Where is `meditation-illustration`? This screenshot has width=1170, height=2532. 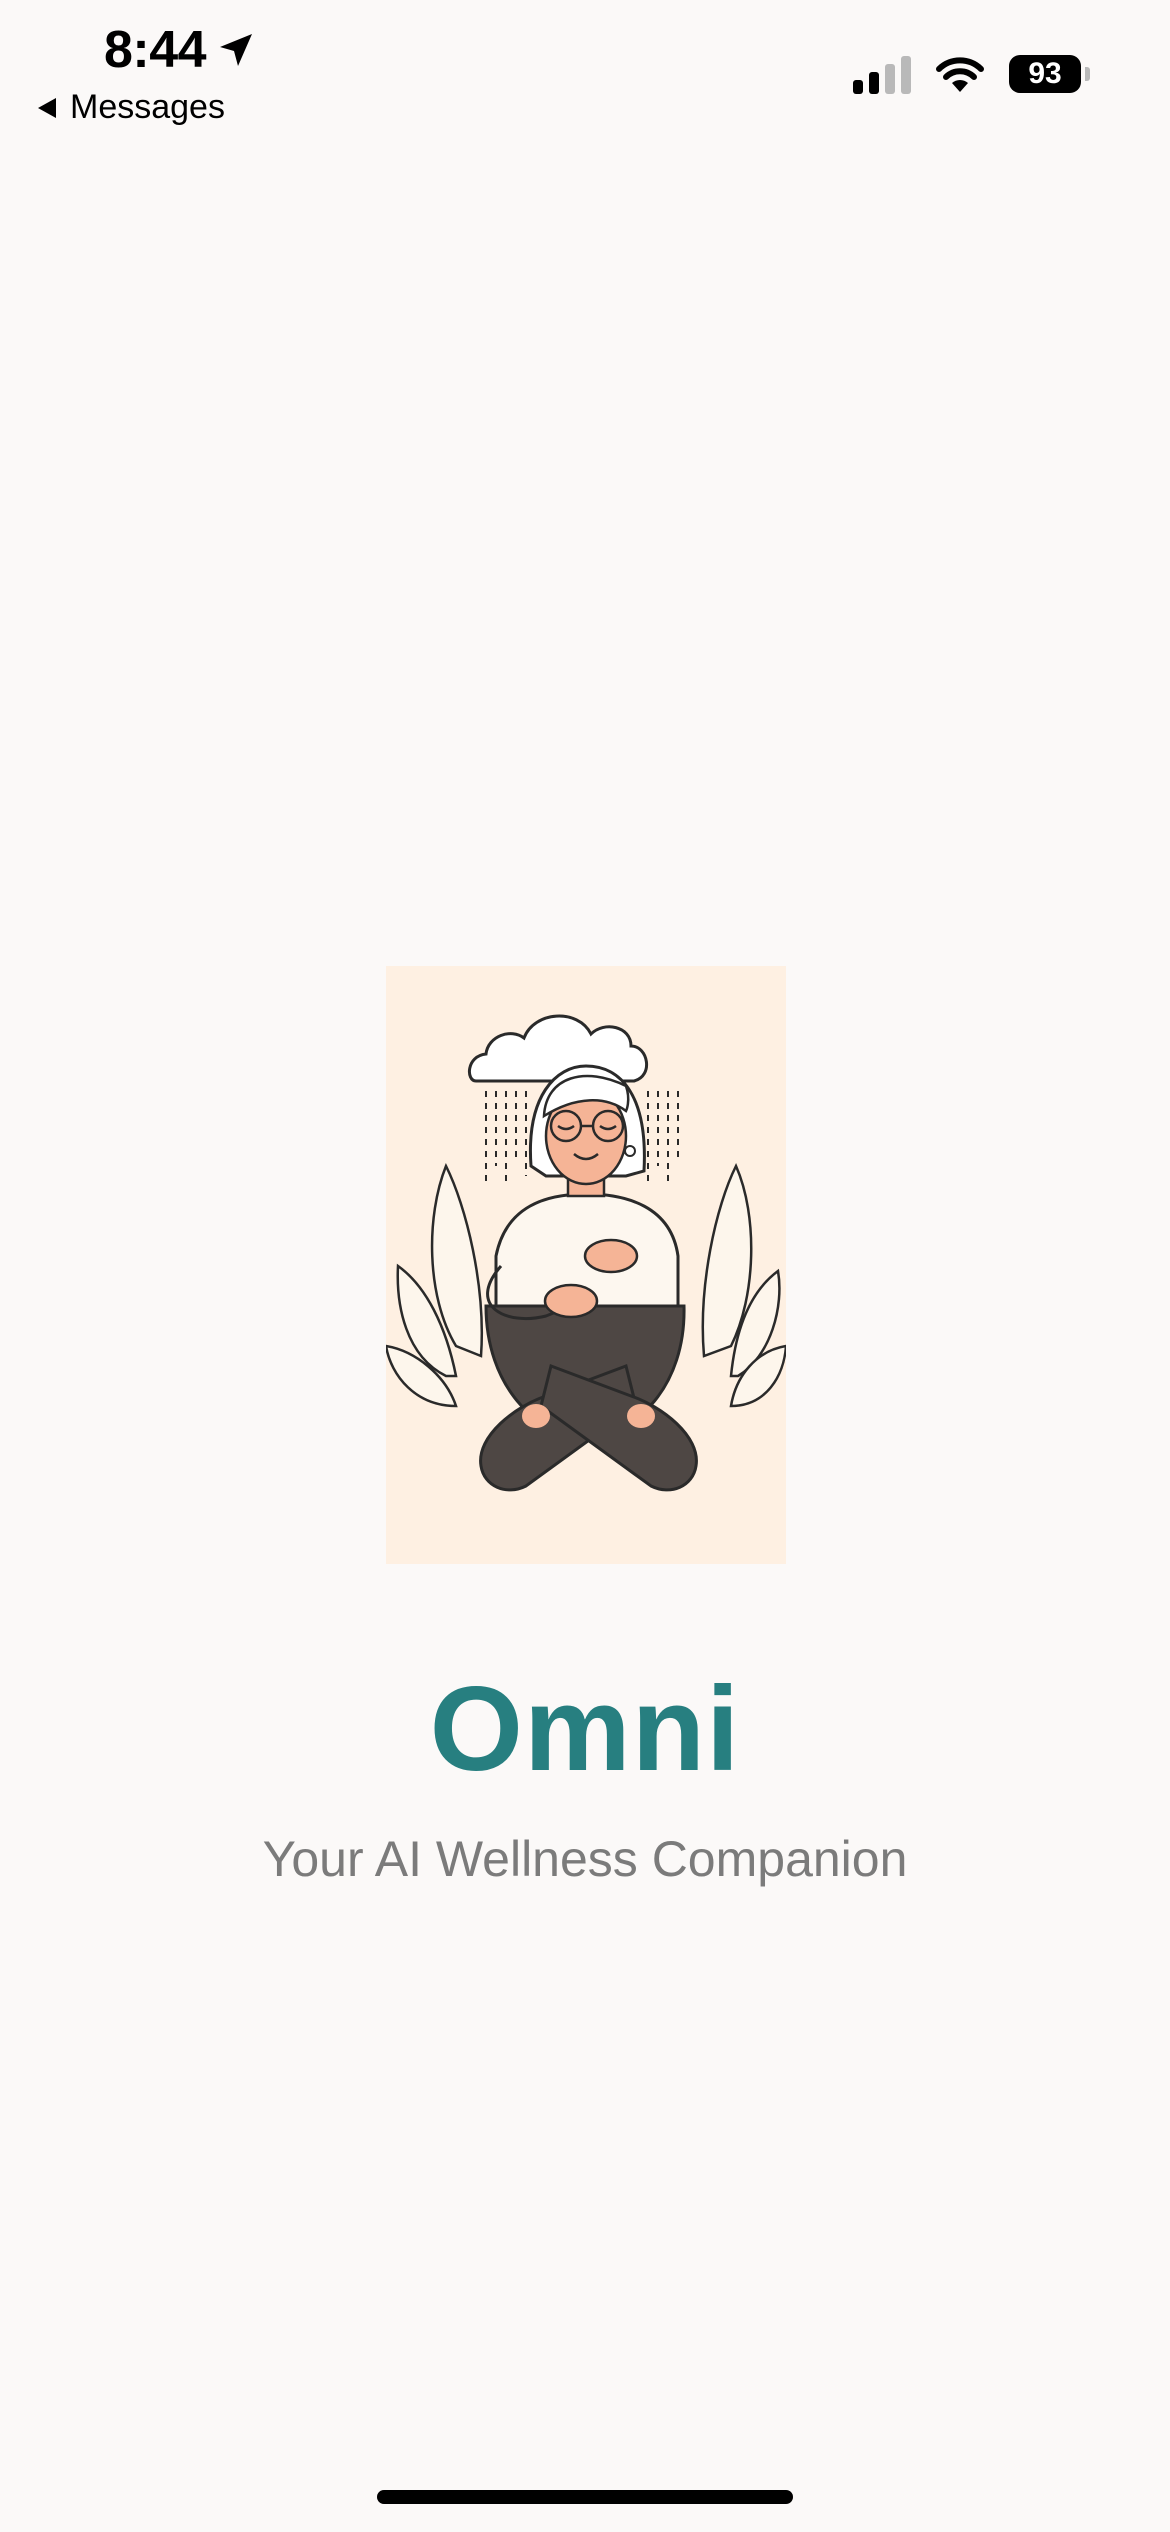
meditation-illustration is located at coordinates (586, 1265).